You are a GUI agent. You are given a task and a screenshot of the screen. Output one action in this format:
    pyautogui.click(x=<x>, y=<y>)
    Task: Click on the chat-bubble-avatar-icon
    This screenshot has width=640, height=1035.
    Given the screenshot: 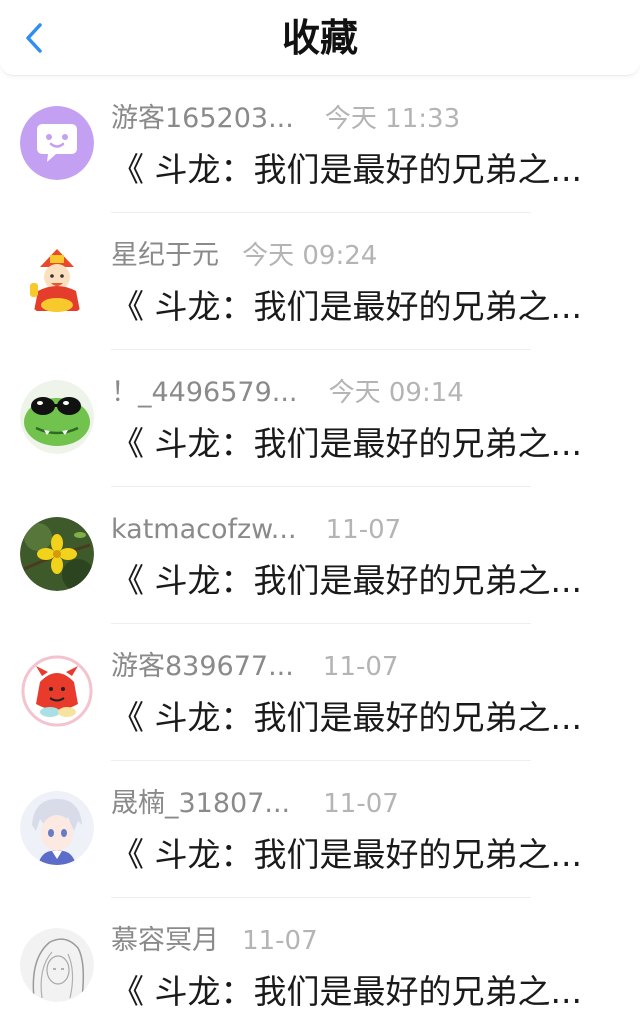 What is the action you would take?
    pyautogui.click(x=57, y=143)
    